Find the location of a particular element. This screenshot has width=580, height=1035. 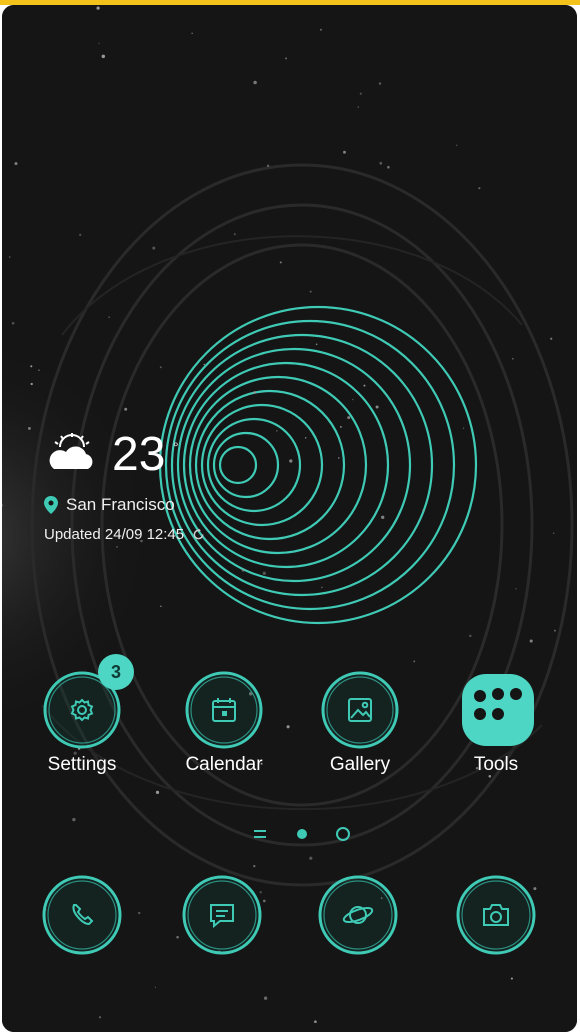

location-row: San Francisco is located at coordinates (109, 505).